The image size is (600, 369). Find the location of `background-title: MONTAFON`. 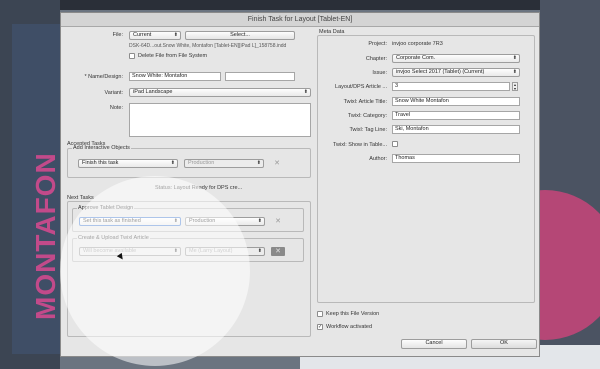

background-title: MONTAFON is located at coordinates (45, 236).